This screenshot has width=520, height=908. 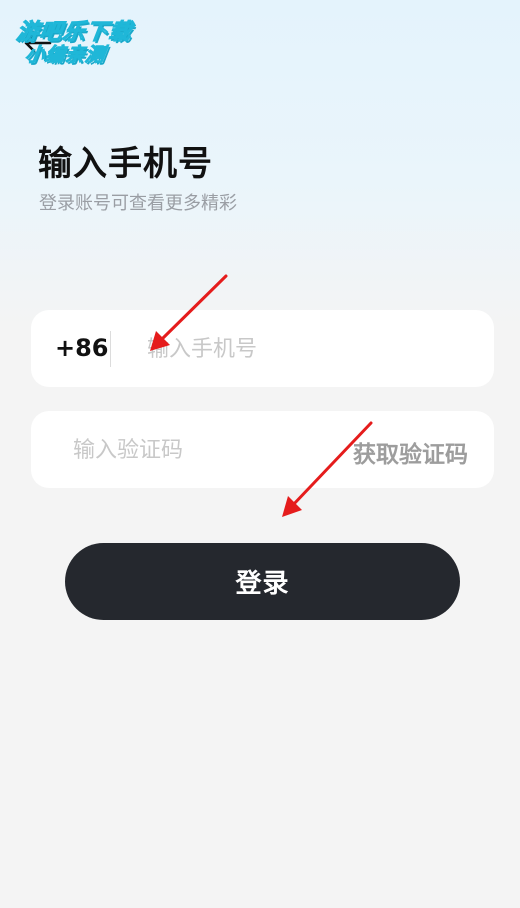 I want to click on phone-number-card: +86, so click(x=262, y=348).